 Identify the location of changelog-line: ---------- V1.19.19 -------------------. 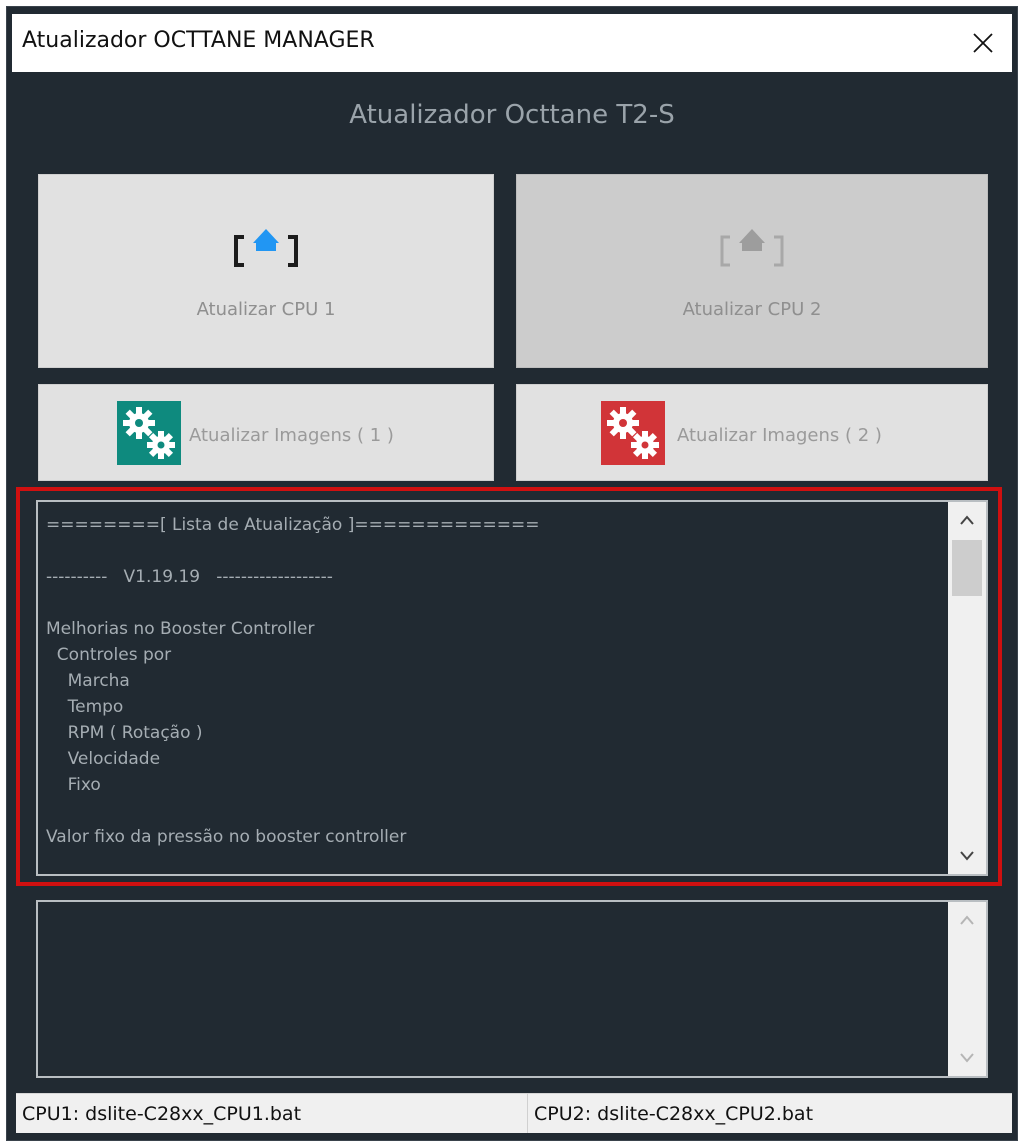
(189, 577).